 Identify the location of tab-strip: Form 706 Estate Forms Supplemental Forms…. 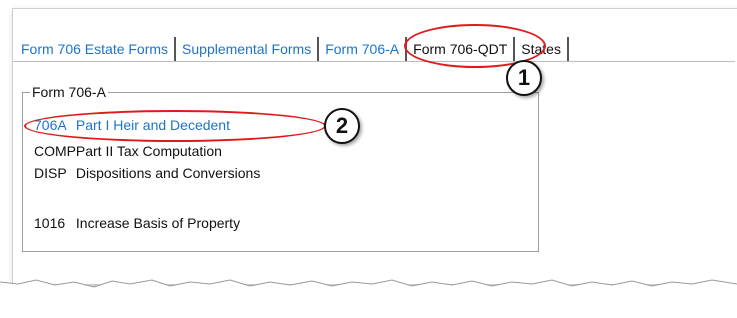
(375, 49).